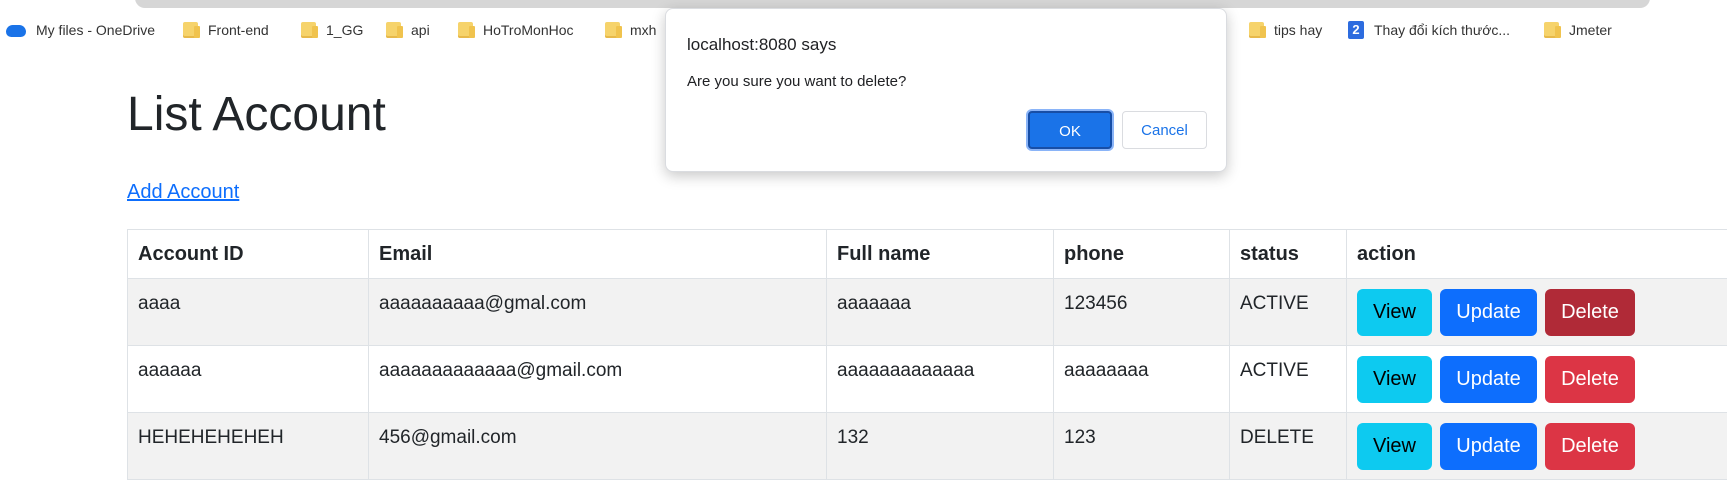 The image size is (1727, 480). Describe the element at coordinates (940, 312) in the screenshot. I see `cell-full-name: aaaaaaa` at that location.